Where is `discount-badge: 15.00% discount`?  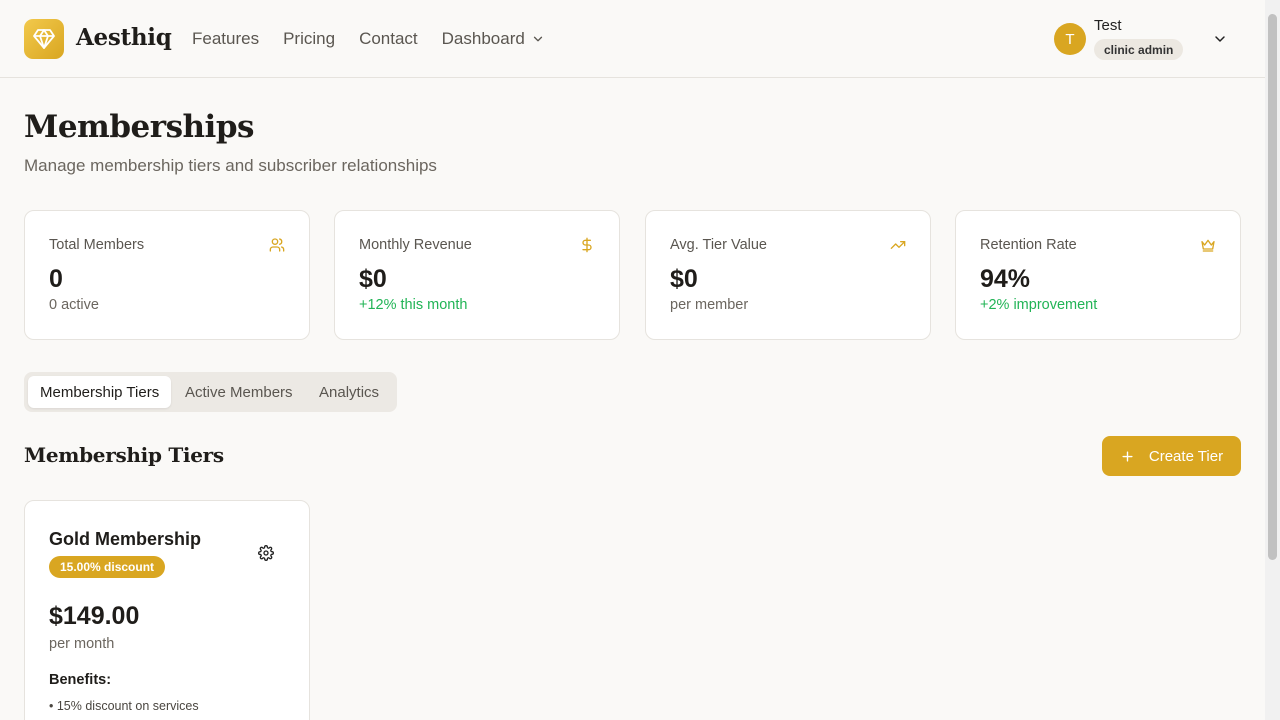 discount-badge: 15.00% discount is located at coordinates (107, 567).